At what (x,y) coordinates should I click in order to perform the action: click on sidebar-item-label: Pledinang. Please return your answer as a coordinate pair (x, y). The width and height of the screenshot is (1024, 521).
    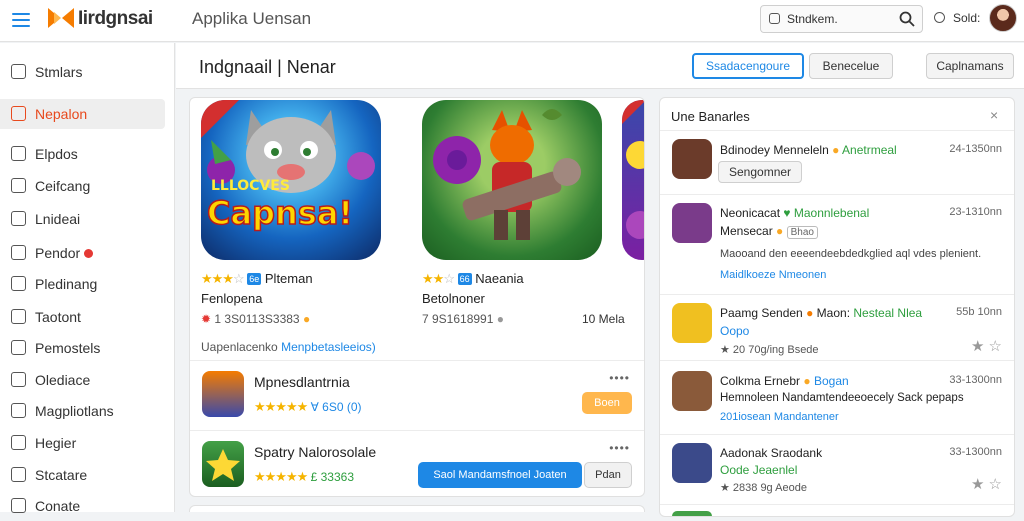
    Looking at the image, I should click on (66, 284).